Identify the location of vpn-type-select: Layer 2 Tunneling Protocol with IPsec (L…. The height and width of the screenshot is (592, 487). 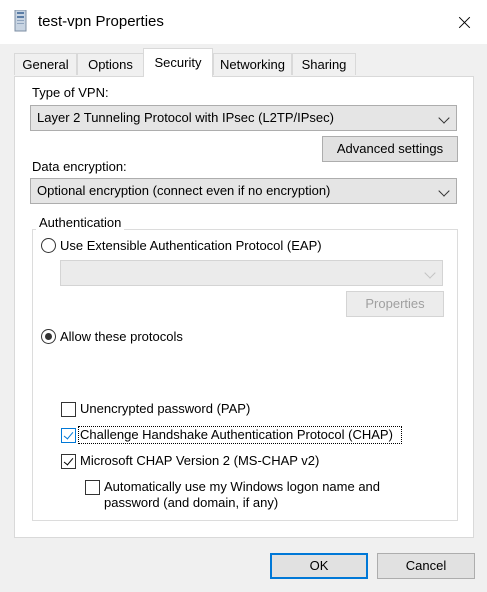
(243, 118).